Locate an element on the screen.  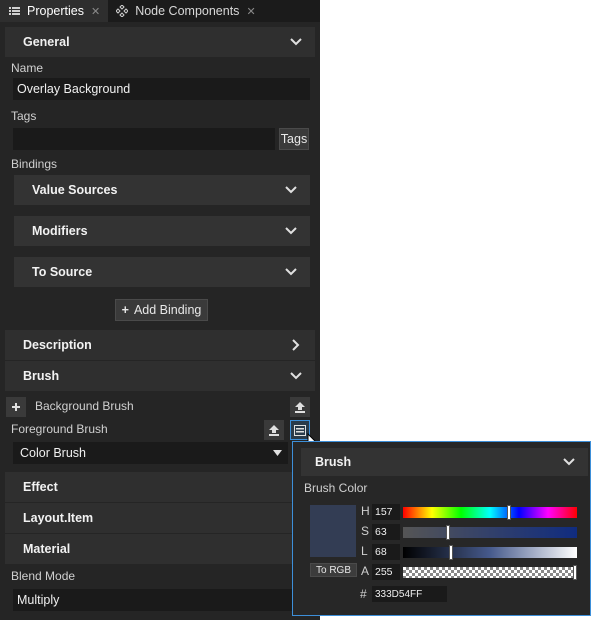
binding-group-modifiers: Modifiers is located at coordinates (162, 231).